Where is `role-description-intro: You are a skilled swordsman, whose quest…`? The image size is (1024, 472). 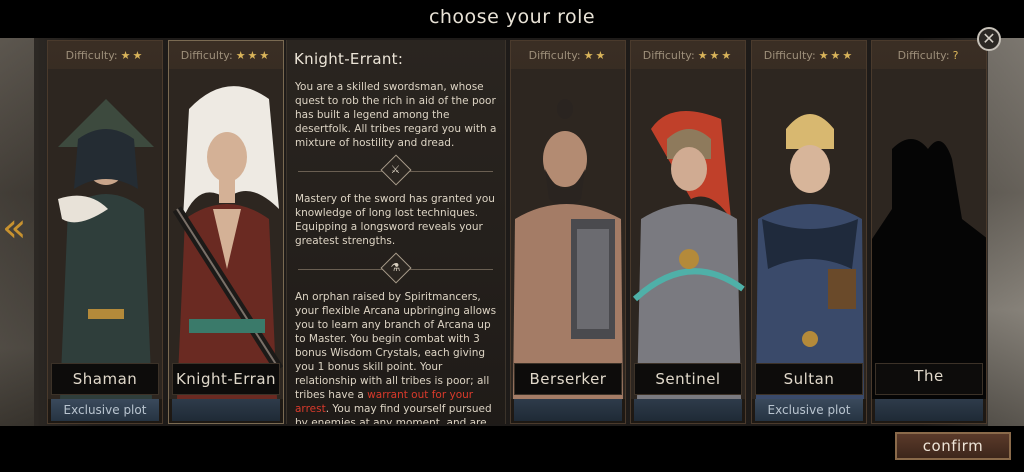 role-description-intro: You are a skilled swordsman, whose quest… is located at coordinates (396, 115).